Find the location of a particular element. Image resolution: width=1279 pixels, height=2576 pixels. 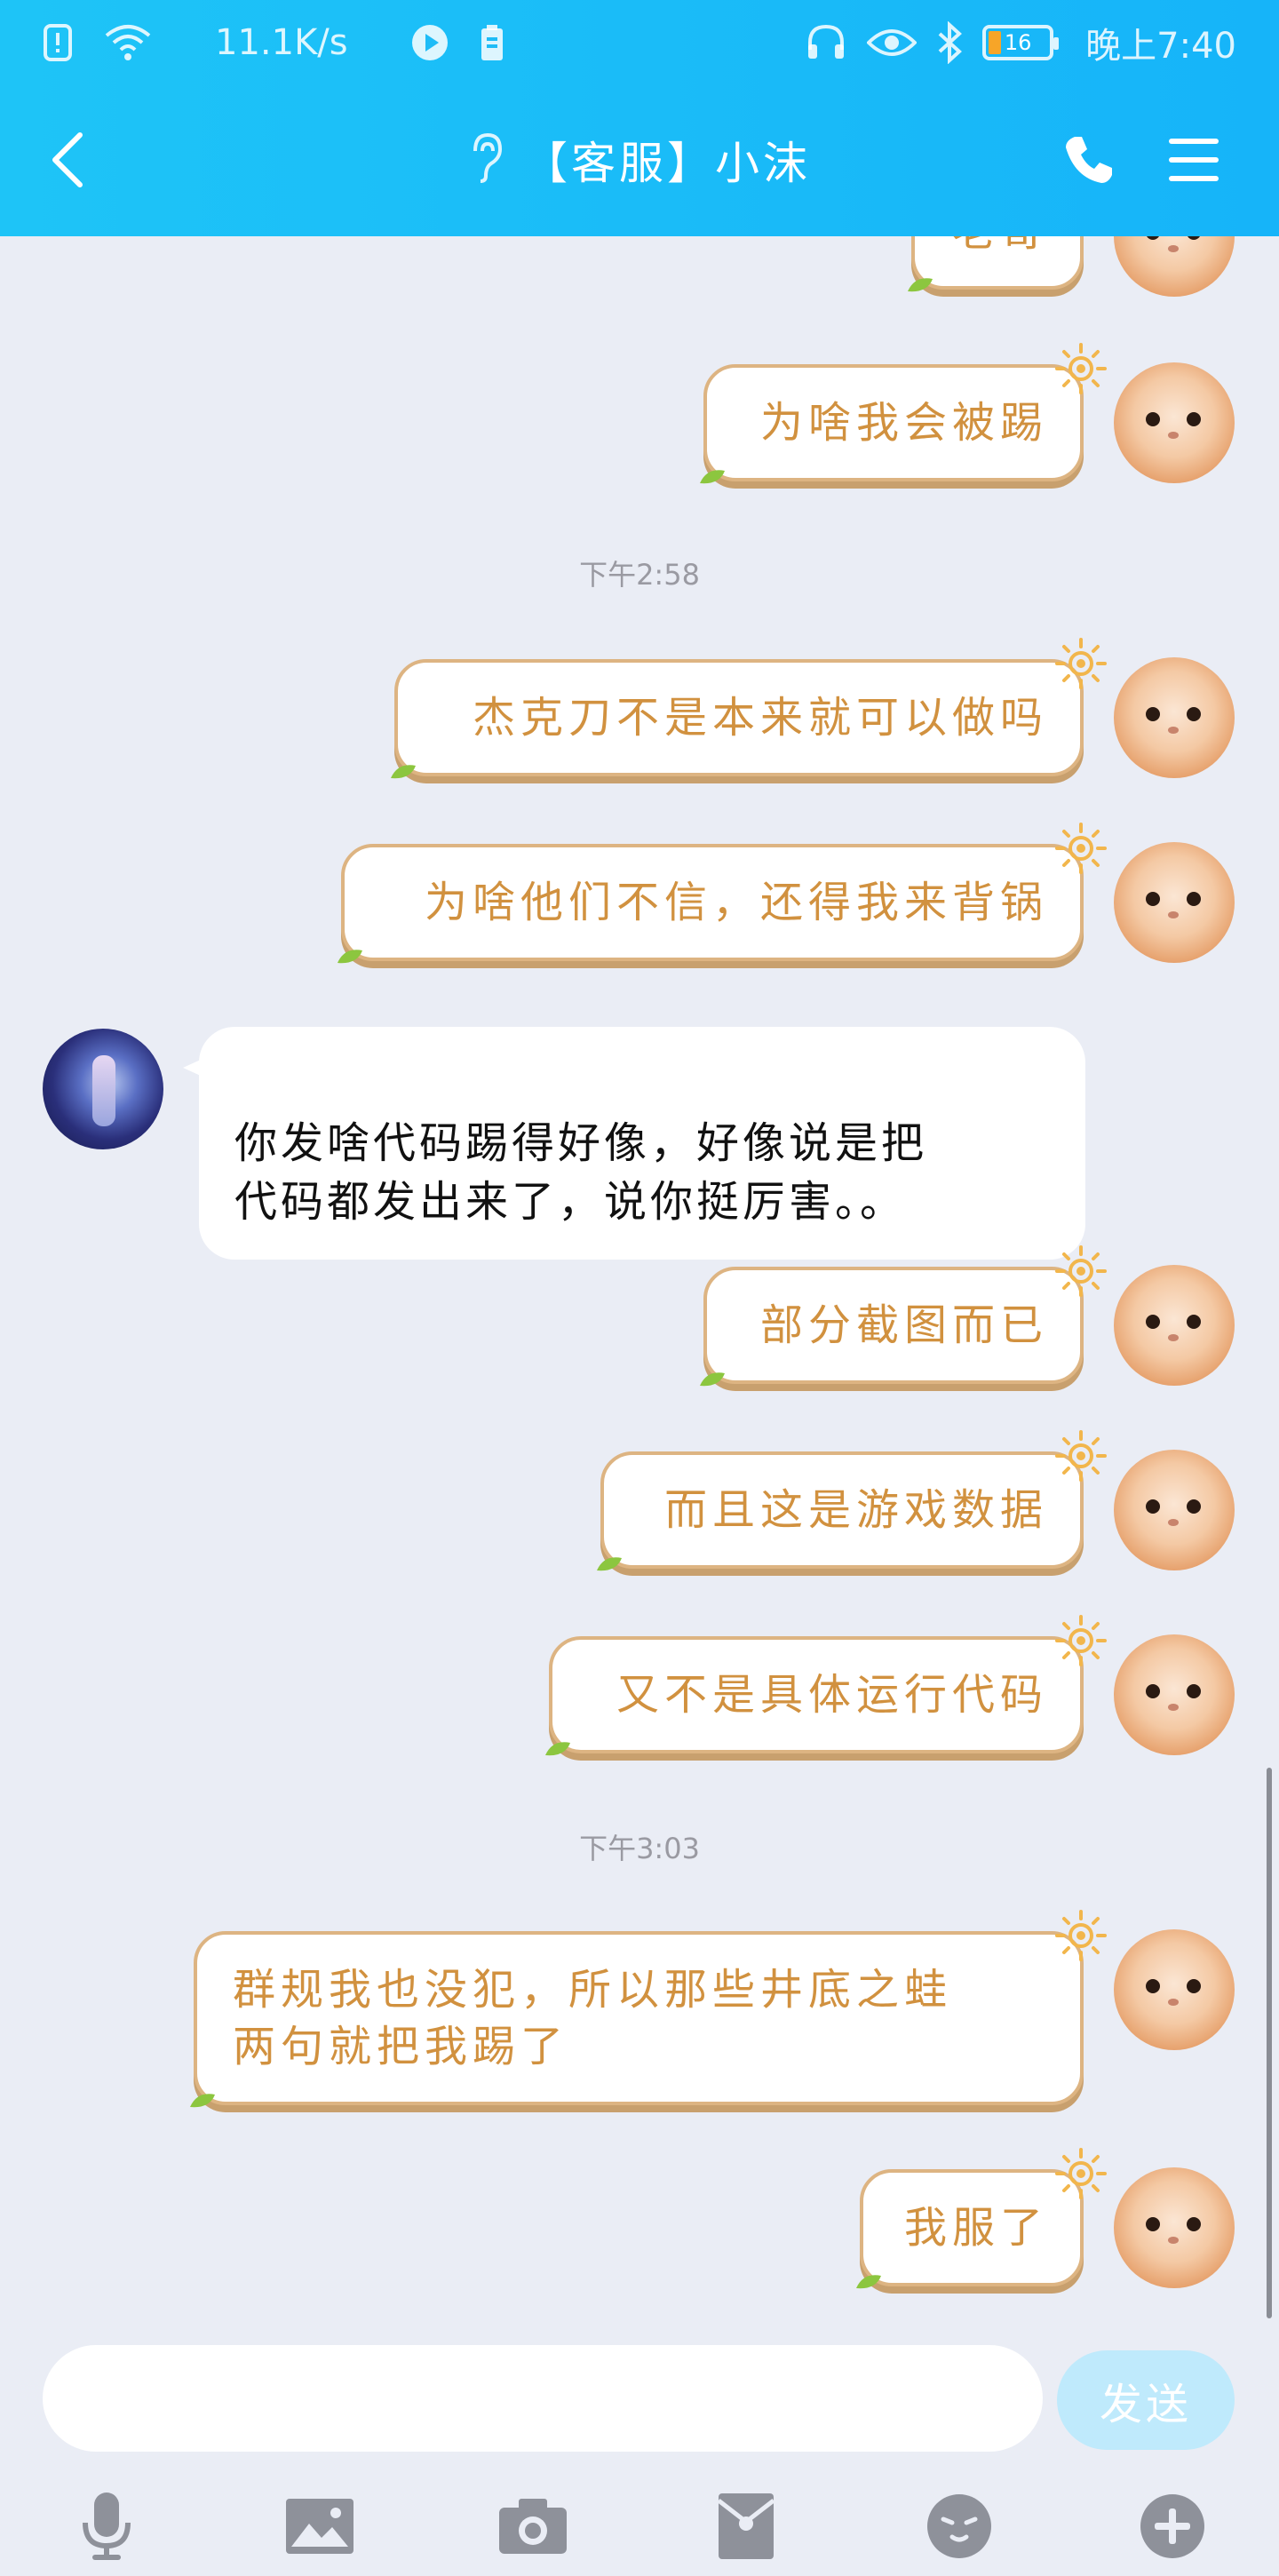

emoji-button is located at coordinates (959, 2526).